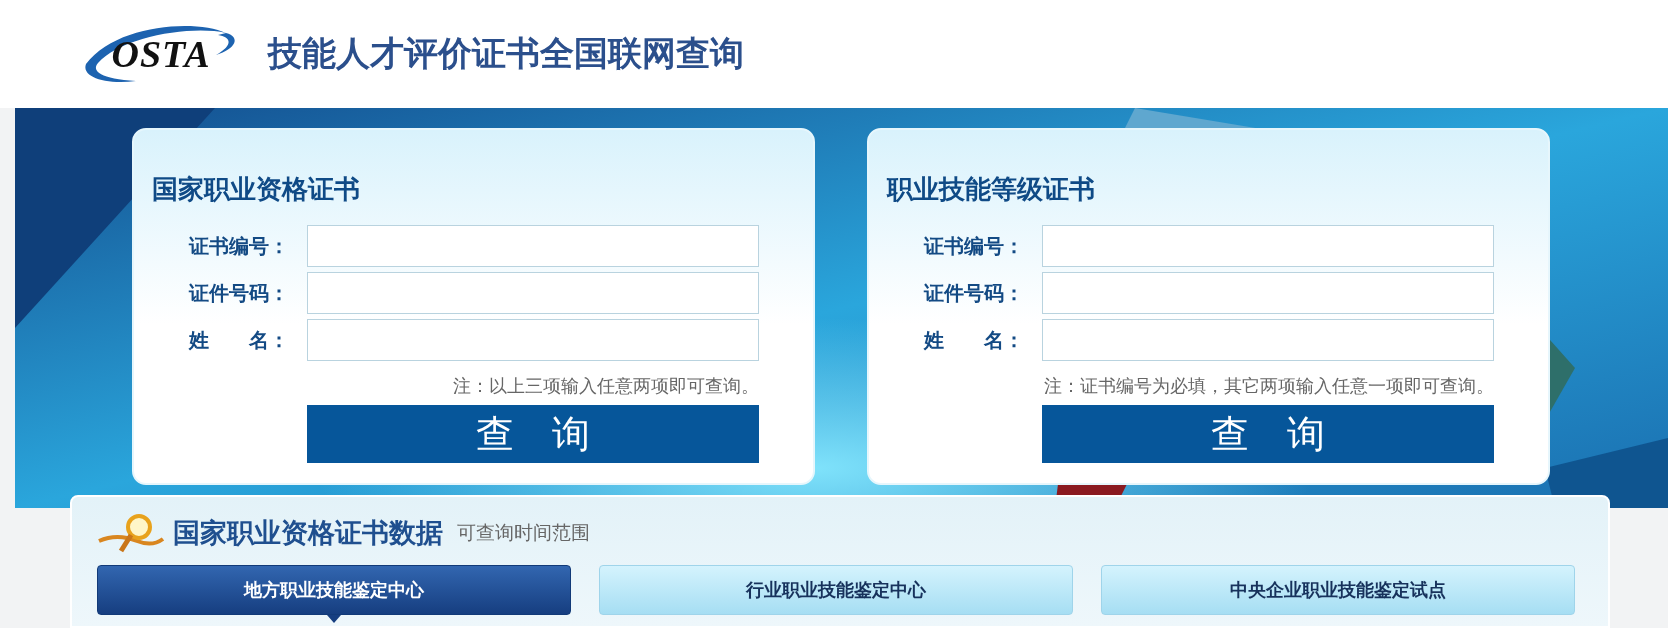 This screenshot has height=628, width=1668. What do you see at coordinates (606, 386) in the screenshot?
I see `note-text: 注：以上三项输入任意两项即可查询。` at bounding box center [606, 386].